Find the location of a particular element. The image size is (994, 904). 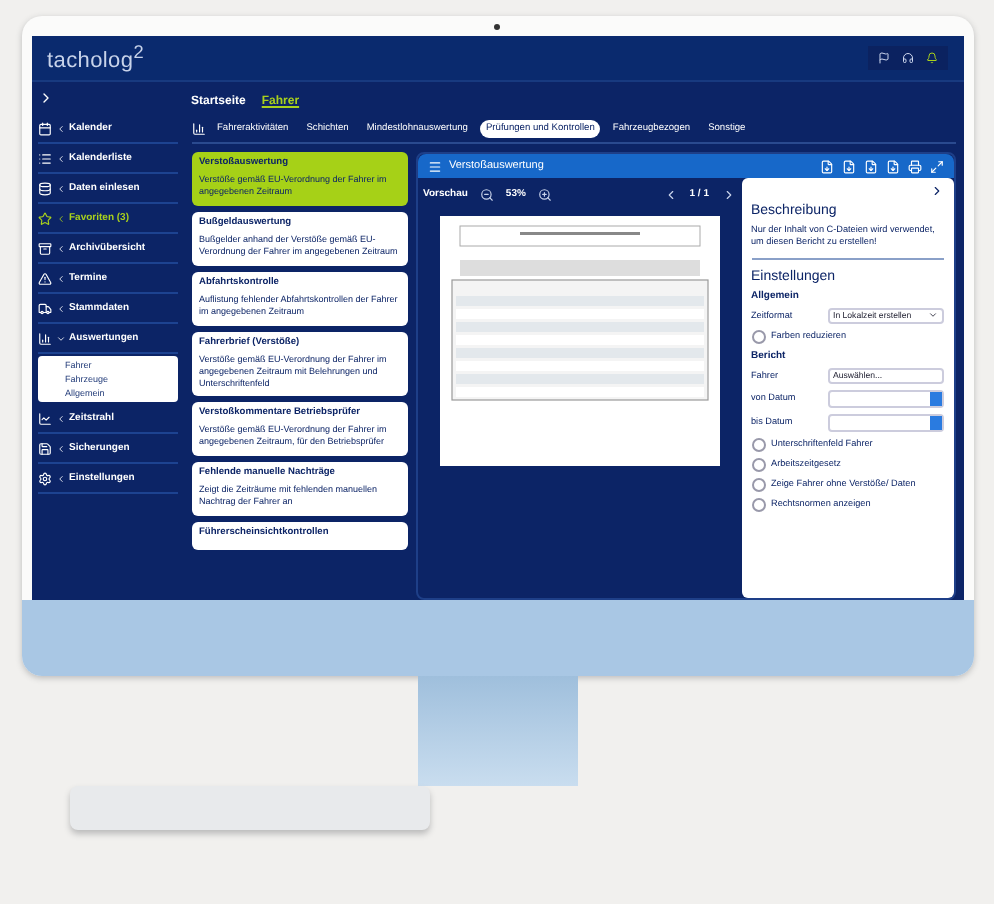

truck-icon is located at coordinates (44, 308).